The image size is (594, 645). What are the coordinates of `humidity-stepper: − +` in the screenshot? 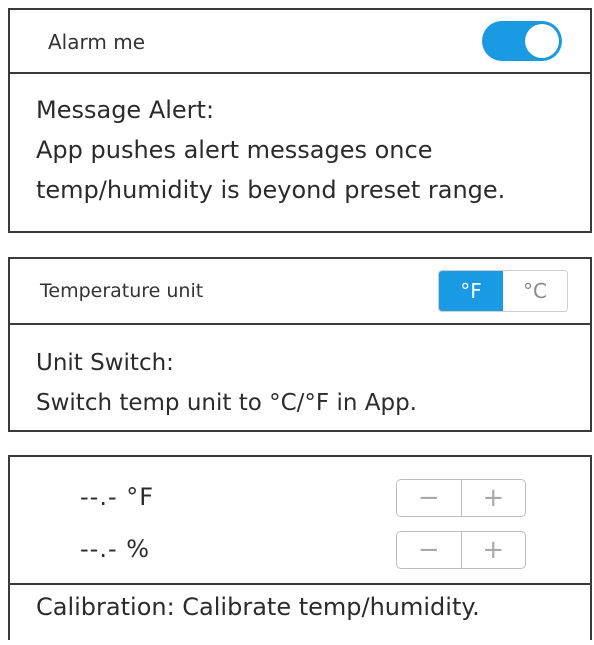 It's located at (461, 550).